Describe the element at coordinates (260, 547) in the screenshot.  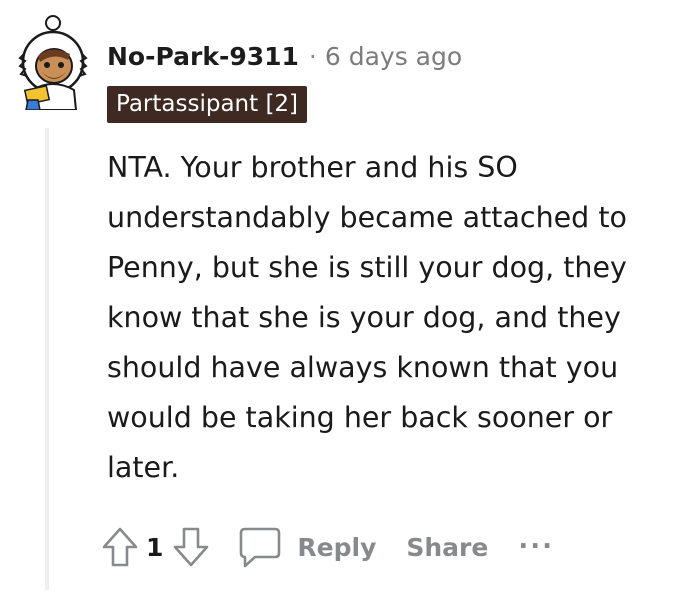
I see `speech-bubble-icon` at that location.